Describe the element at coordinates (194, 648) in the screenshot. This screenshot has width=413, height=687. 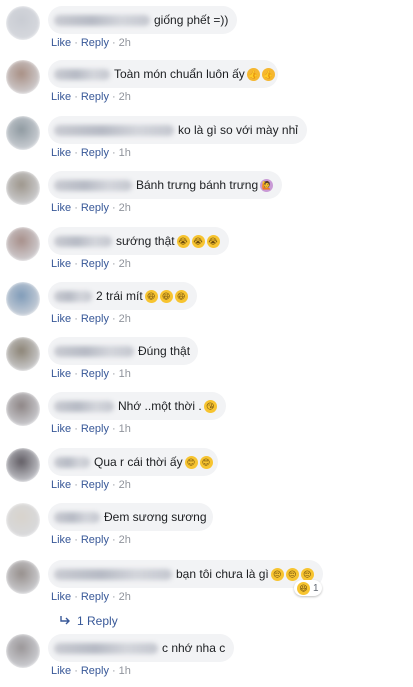
I see `comment-text: c nhớ nha c` at that location.